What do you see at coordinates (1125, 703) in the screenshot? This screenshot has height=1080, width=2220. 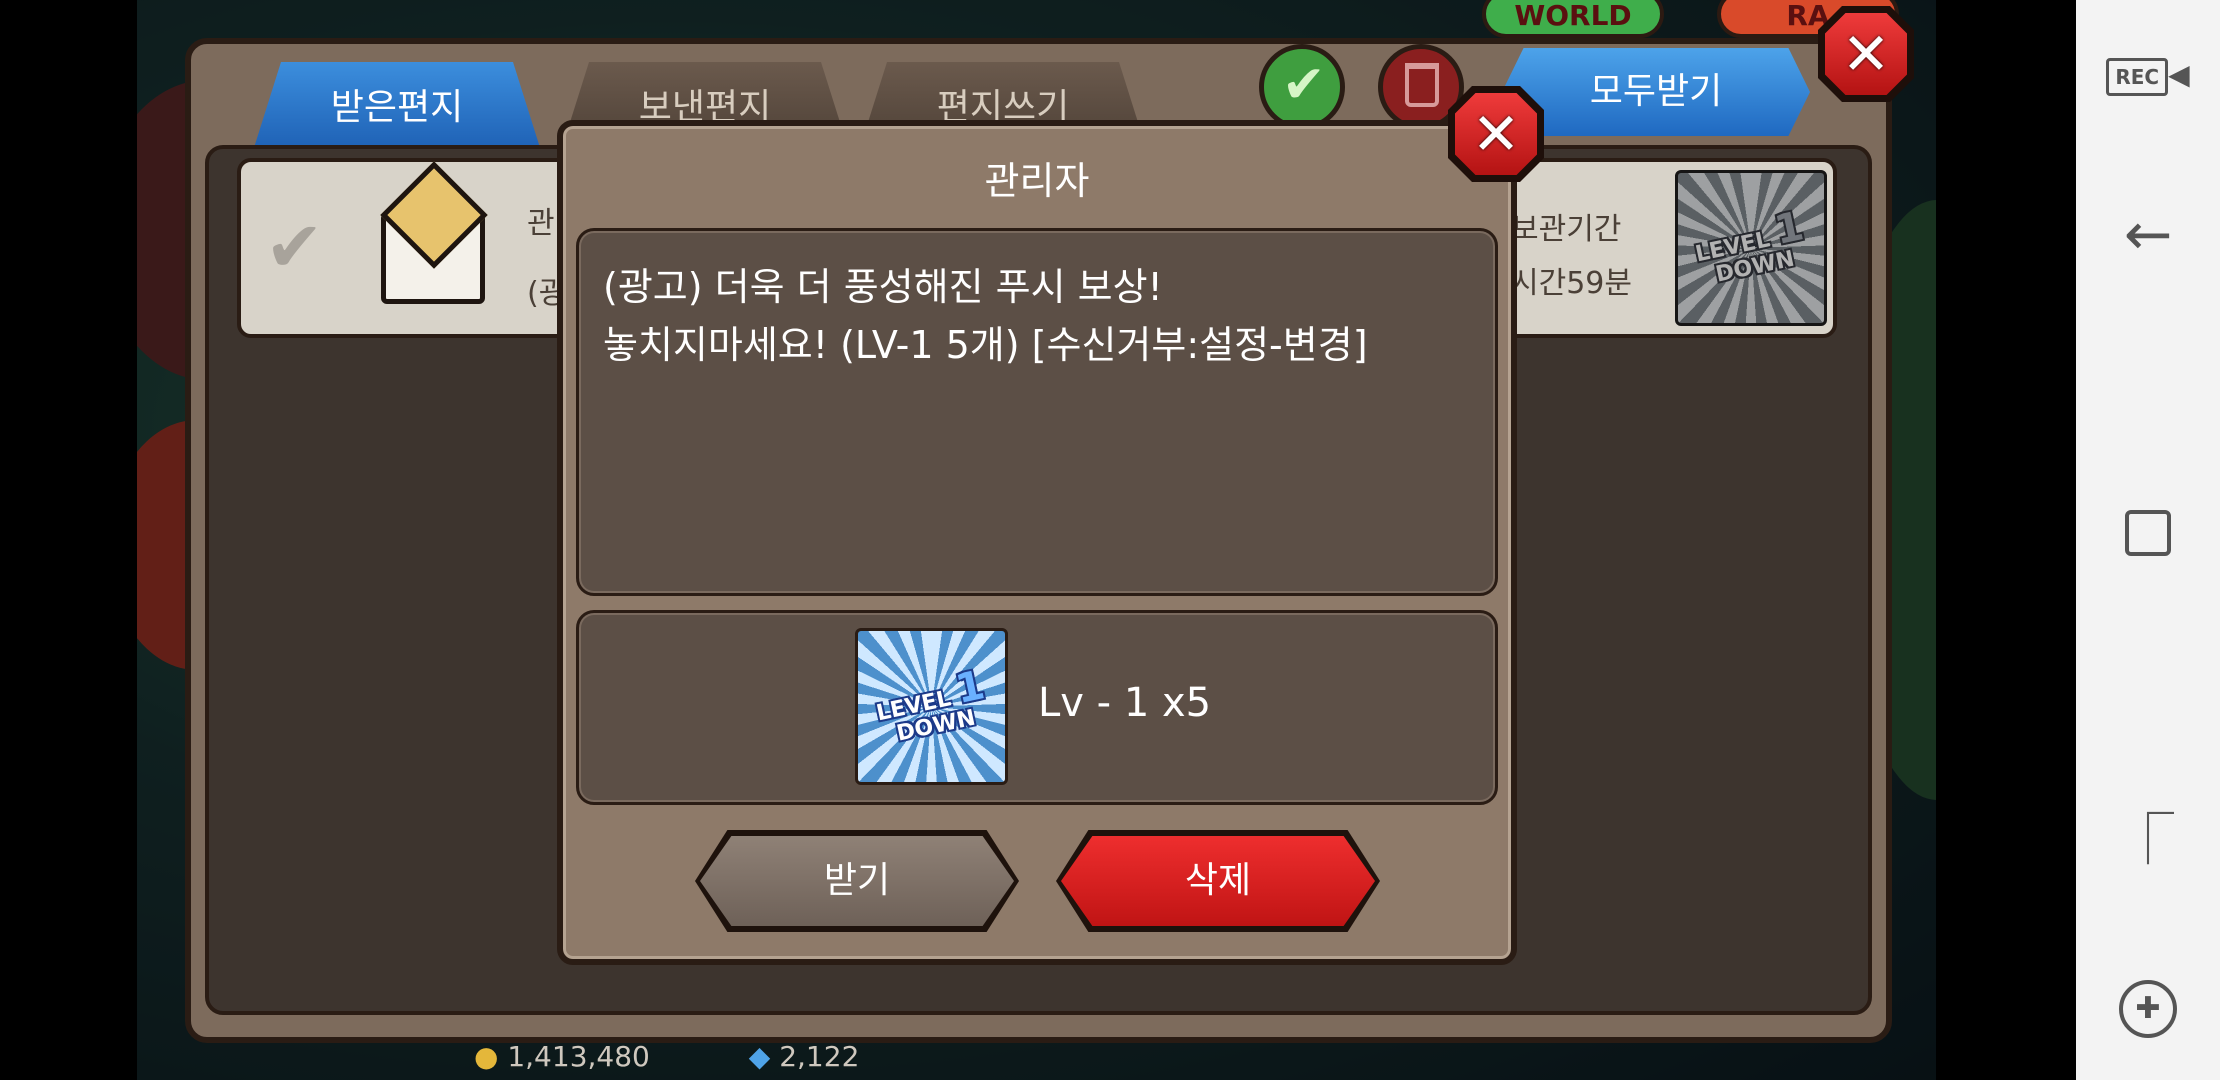 I see `reward-label: Lv - 1 x5` at bounding box center [1125, 703].